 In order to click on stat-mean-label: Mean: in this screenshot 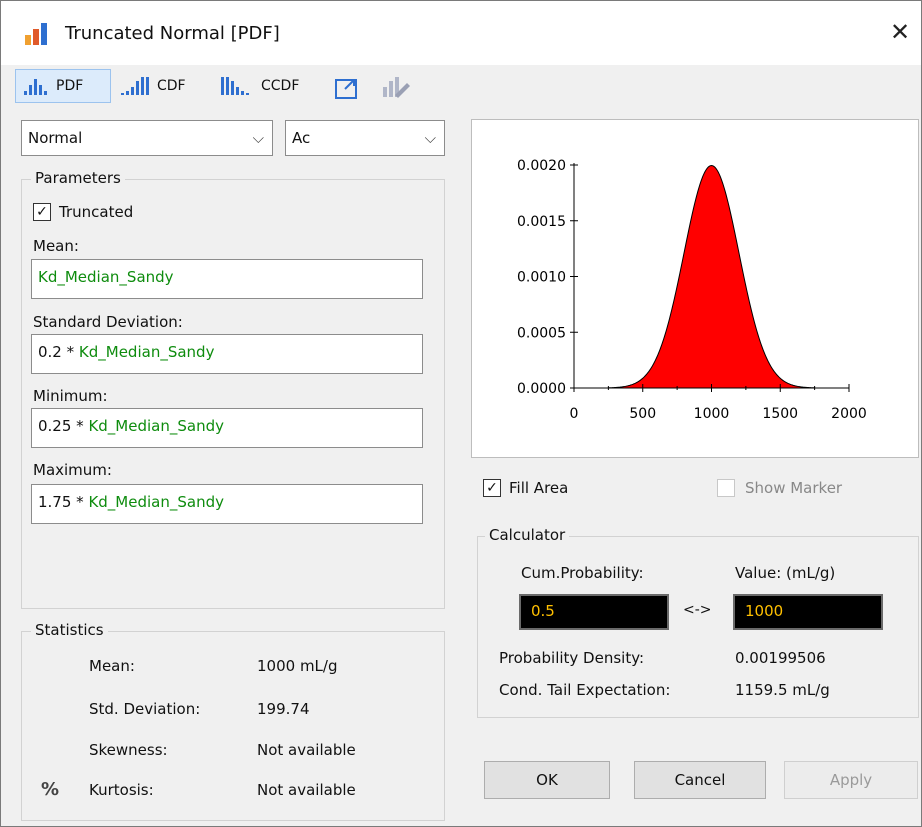, I will do `click(112, 666)`.